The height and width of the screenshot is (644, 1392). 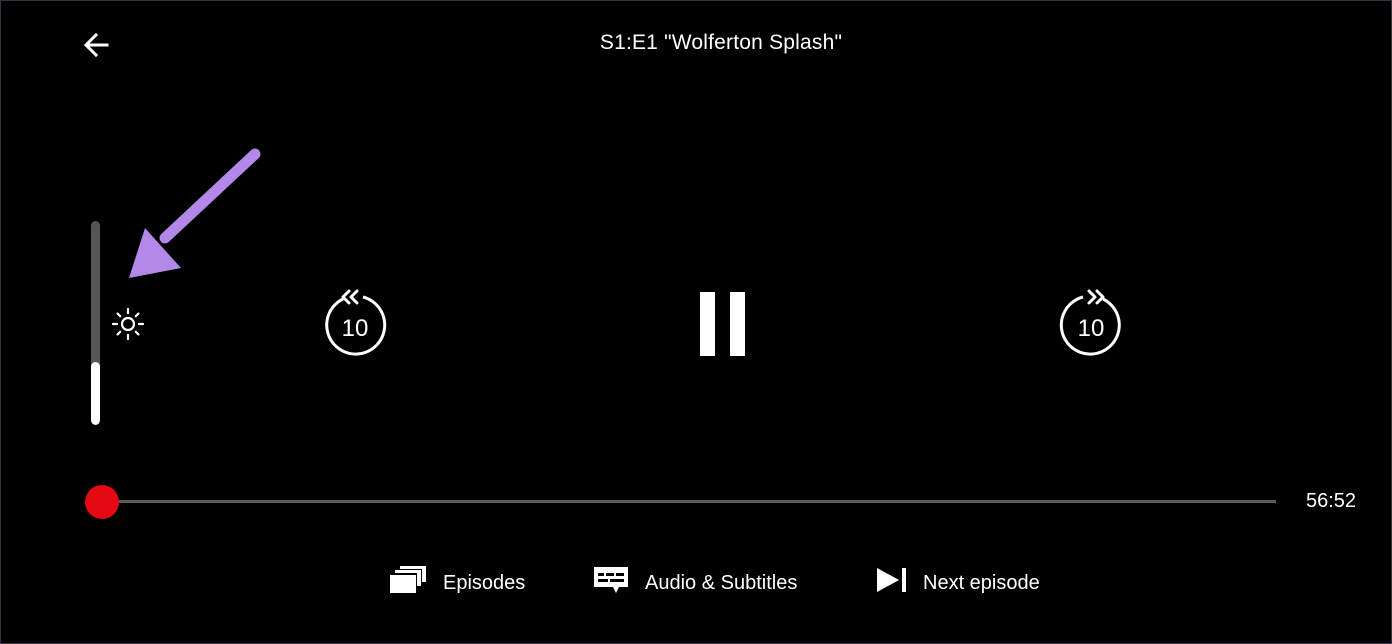 What do you see at coordinates (1091, 328) in the screenshot?
I see `forward-seconds: 10` at bounding box center [1091, 328].